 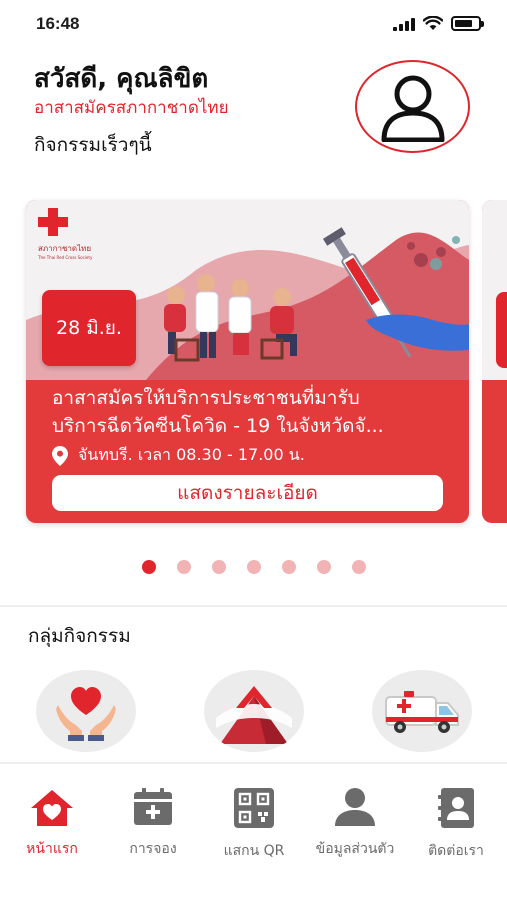 I want to click on tab-contact: ติดต่อเรา, so click(x=456, y=823).